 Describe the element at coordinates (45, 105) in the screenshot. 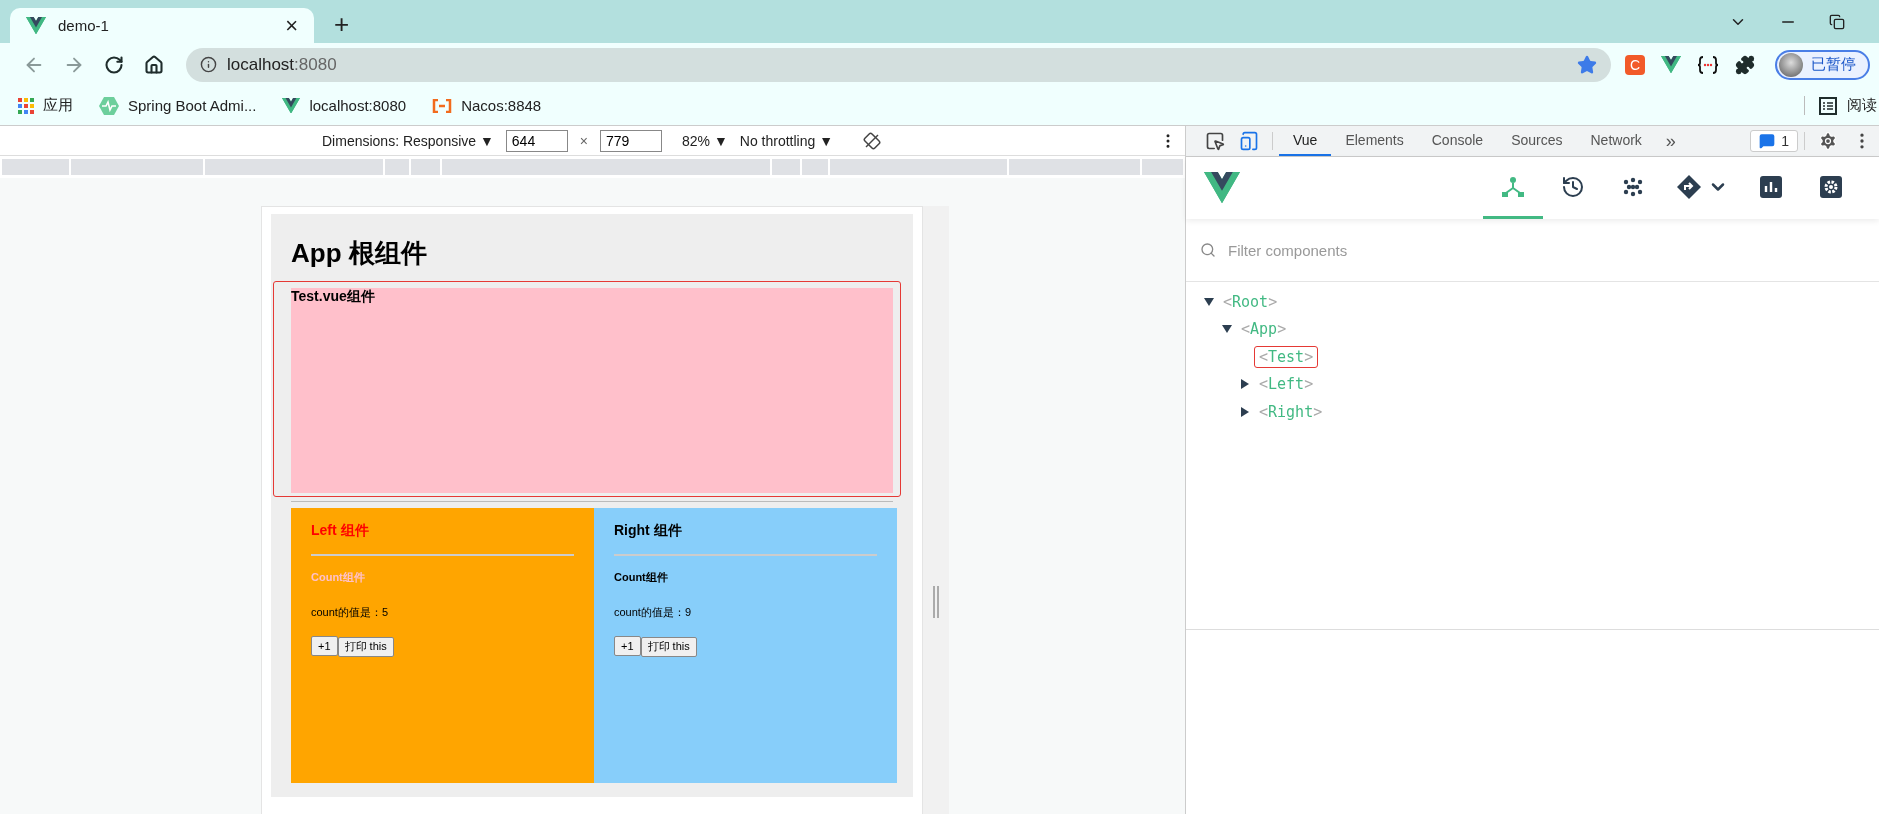

I see `bookmark: 应用` at that location.